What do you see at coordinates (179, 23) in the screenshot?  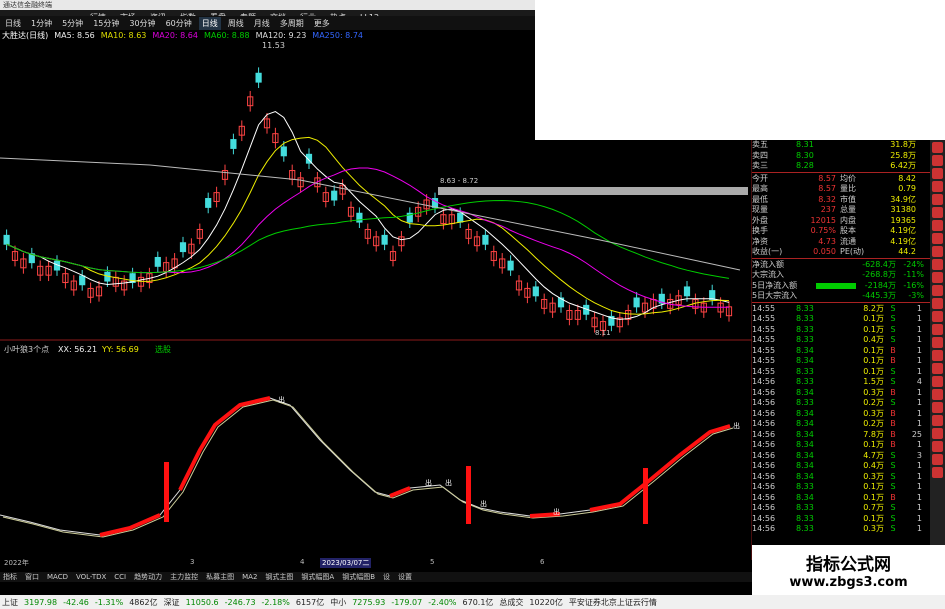 I see `period-tab: 60分钟` at bounding box center [179, 23].